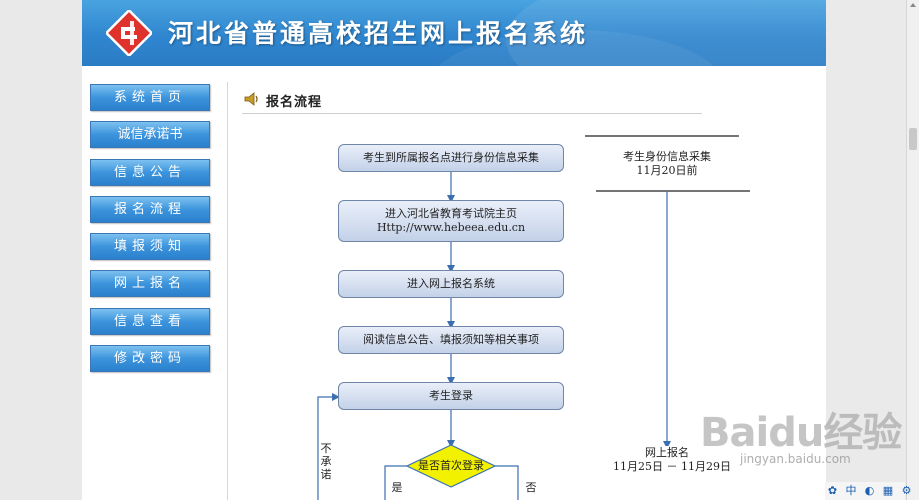 The image size is (919, 500). What do you see at coordinates (451, 221) in the screenshot?
I see `flow-step-visit-homepage: 进入河北省教育考试院主页 Http://www.hebeea.edu.cn` at bounding box center [451, 221].